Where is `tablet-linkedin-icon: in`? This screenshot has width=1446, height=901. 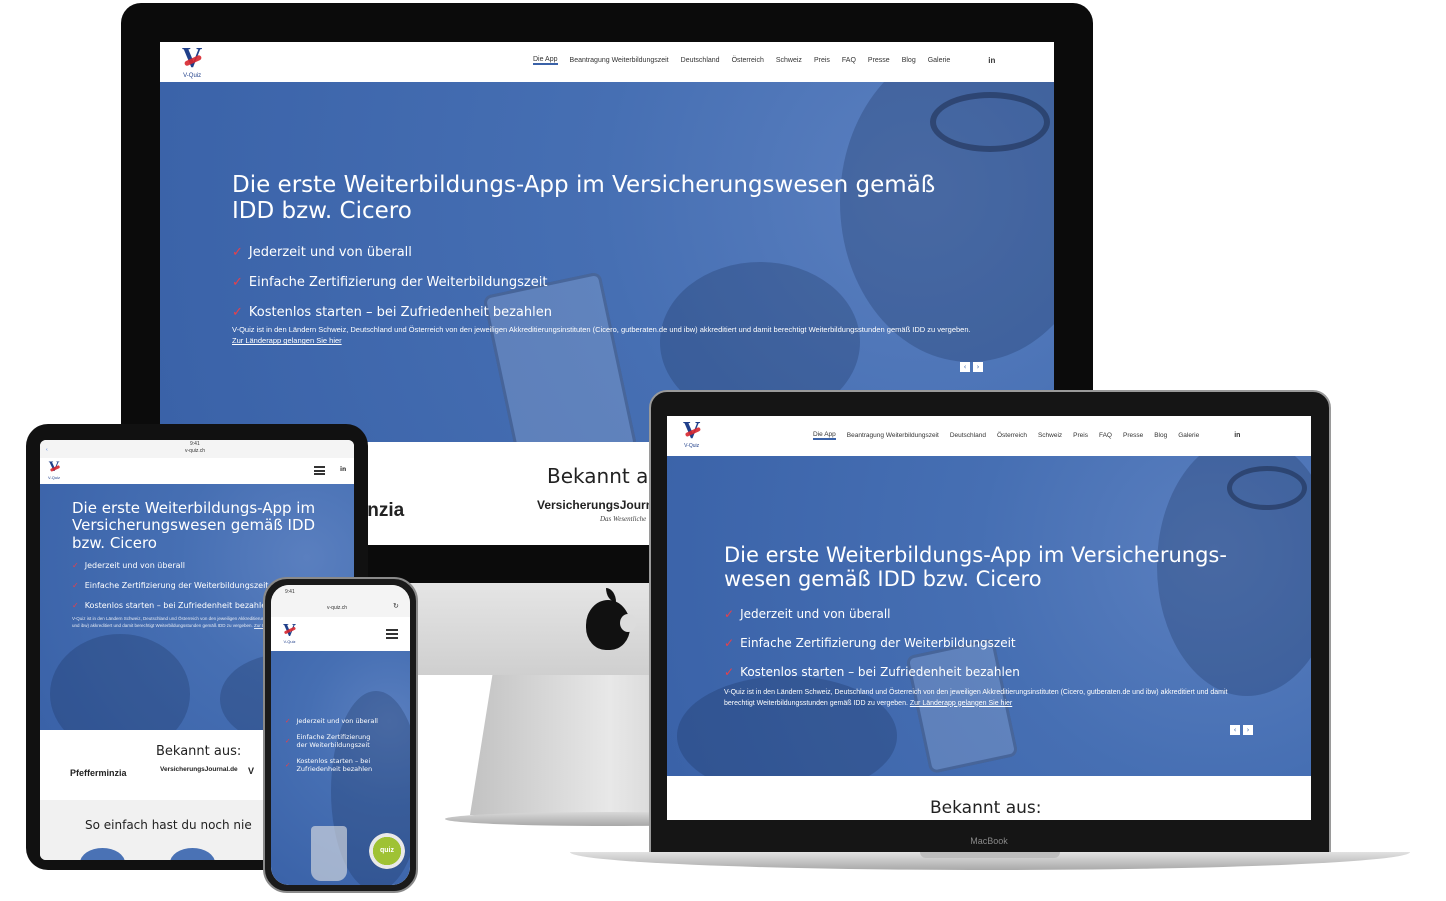
tablet-linkedin-icon: in is located at coordinates (343, 469).